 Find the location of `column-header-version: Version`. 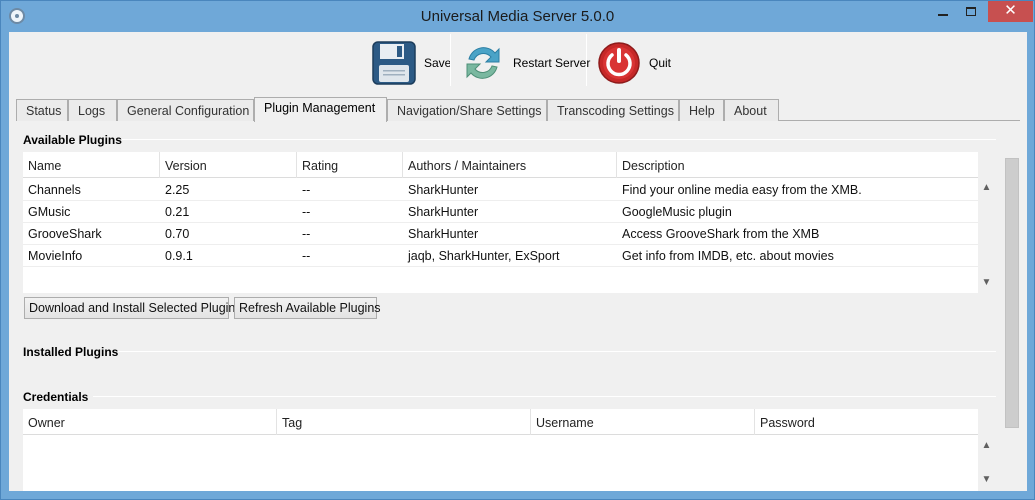

column-header-version: Version is located at coordinates (228, 165).